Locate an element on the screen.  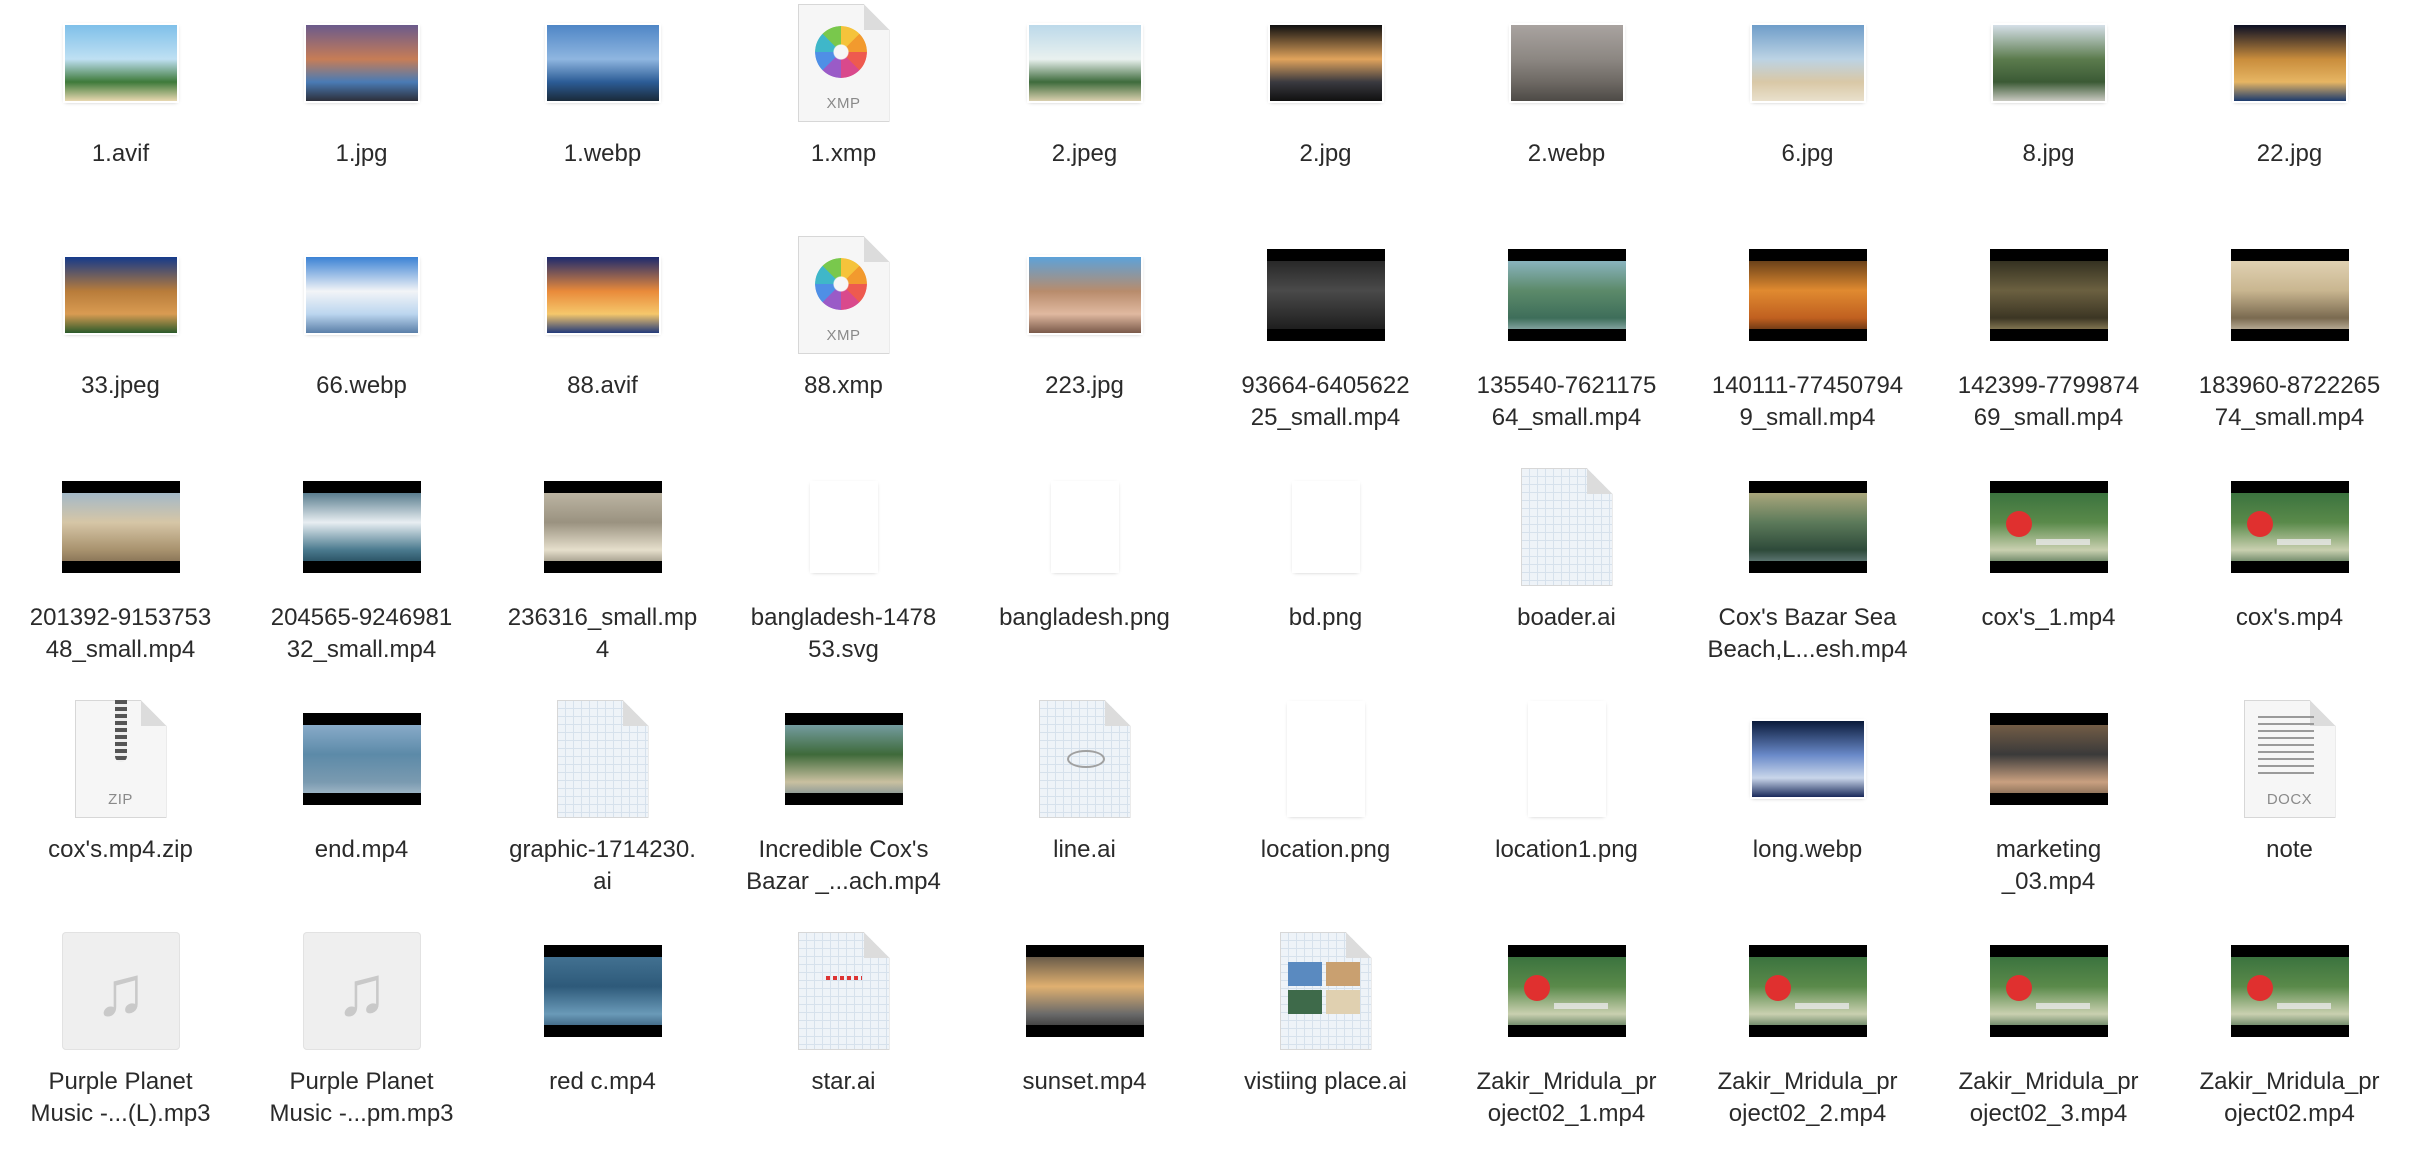
file-item-zakir-mridula-pr-oject02-1-mp4: Zakir_Mridula_pr oject02_1.mp4 is located at coordinates (1566, 1046).